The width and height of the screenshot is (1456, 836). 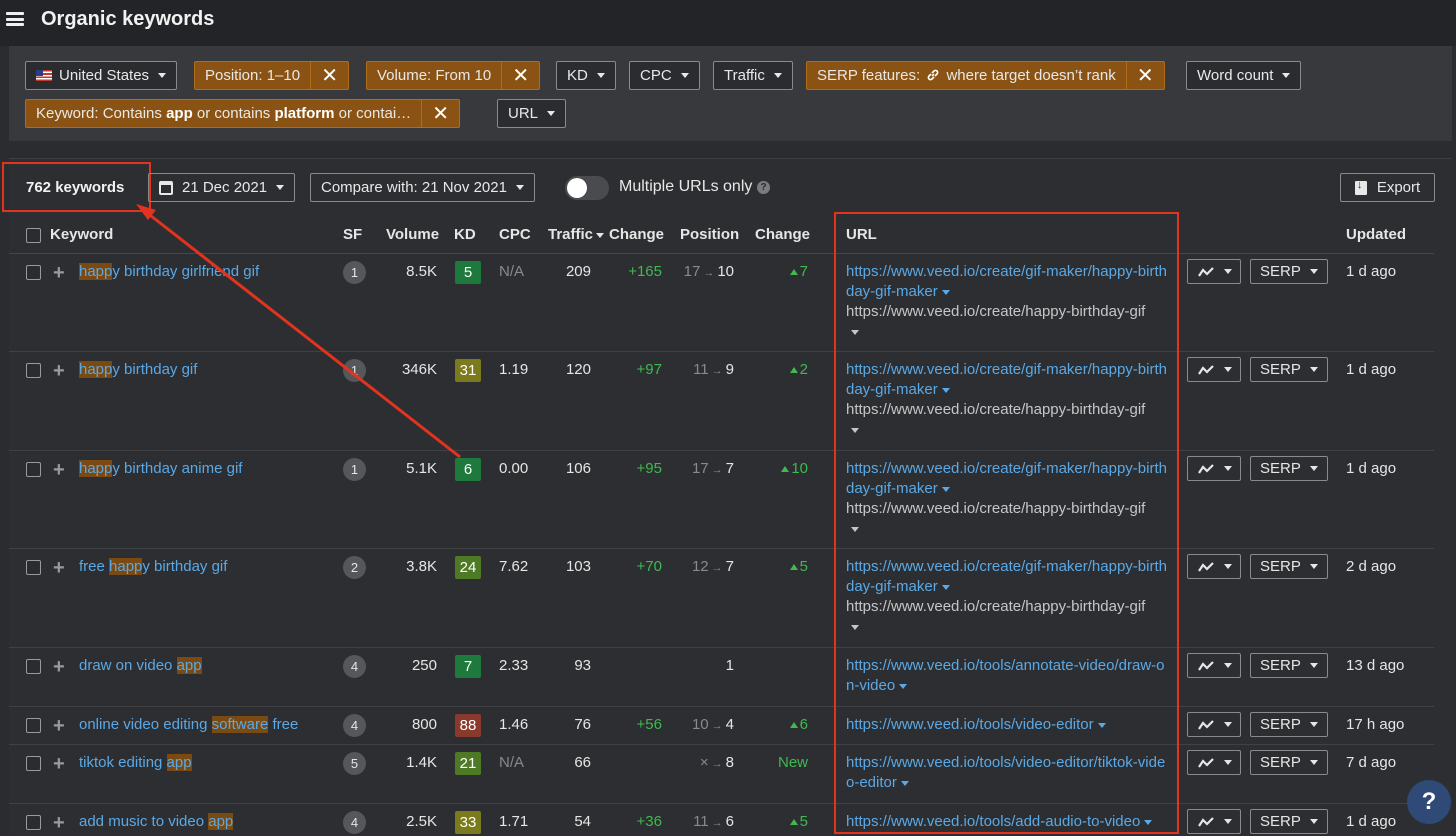 What do you see at coordinates (861, 234) in the screenshot?
I see `col-url: URL` at bounding box center [861, 234].